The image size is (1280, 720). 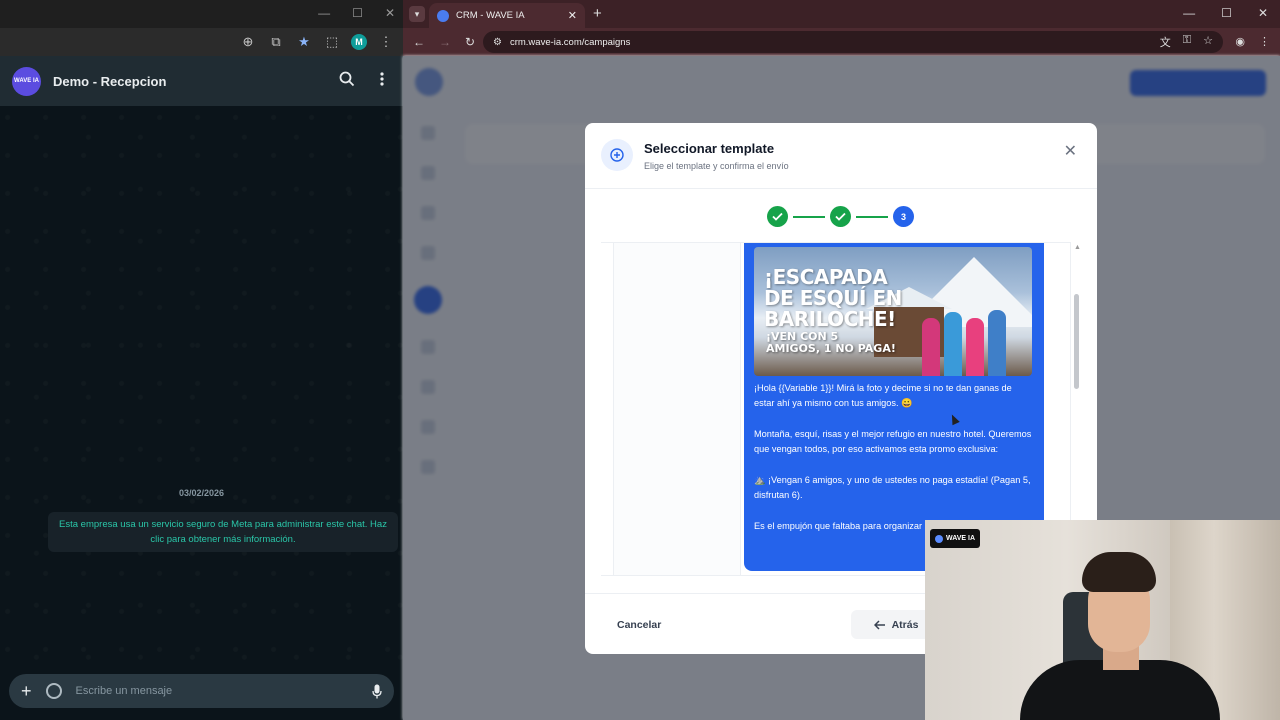 What do you see at coordinates (1119, 572) in the screenshot?
I see `presenter-hair` at bounding box center [1119, 572].